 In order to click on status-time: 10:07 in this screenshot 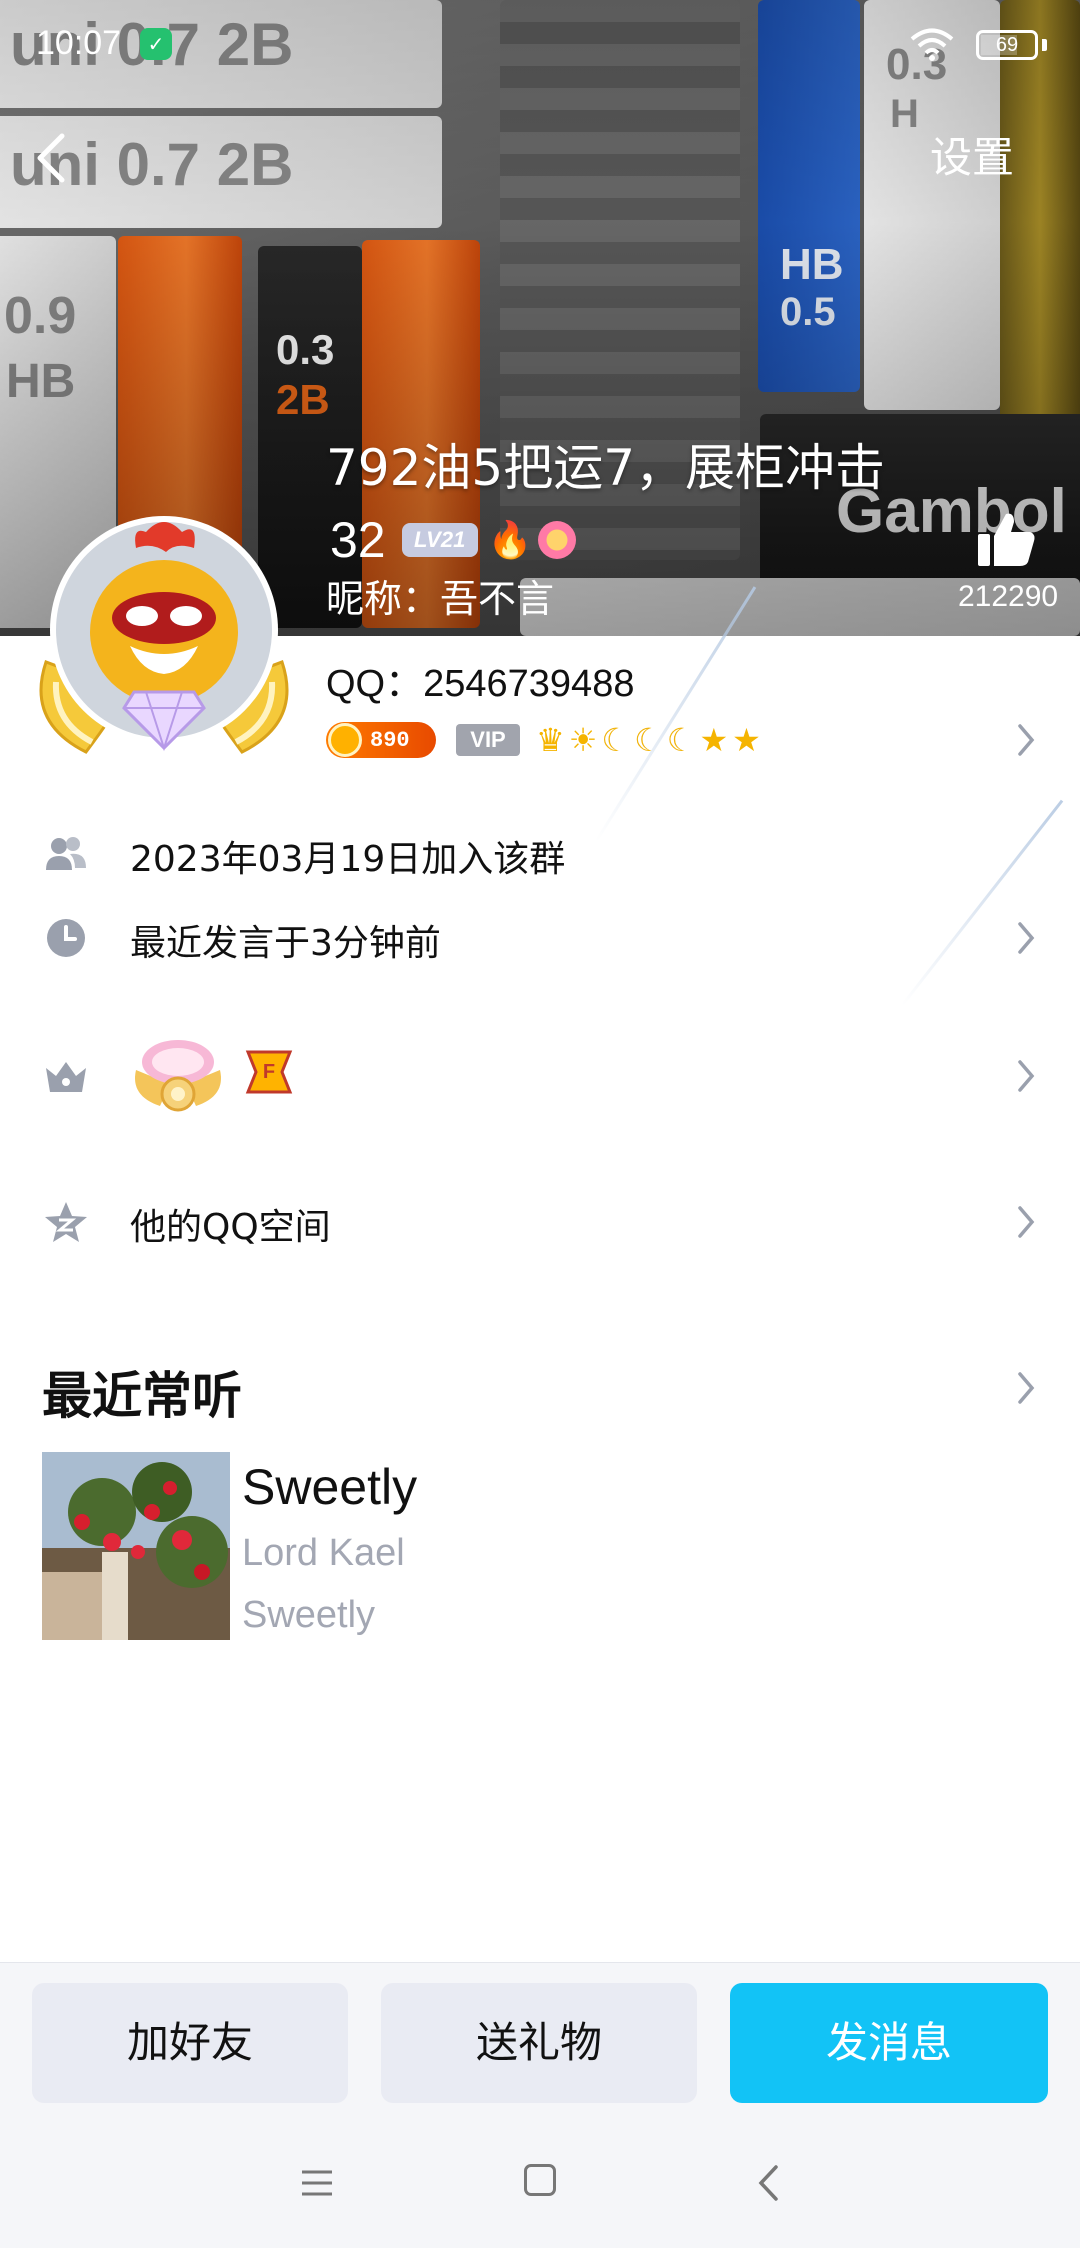, I will do `click(79, 43)`.